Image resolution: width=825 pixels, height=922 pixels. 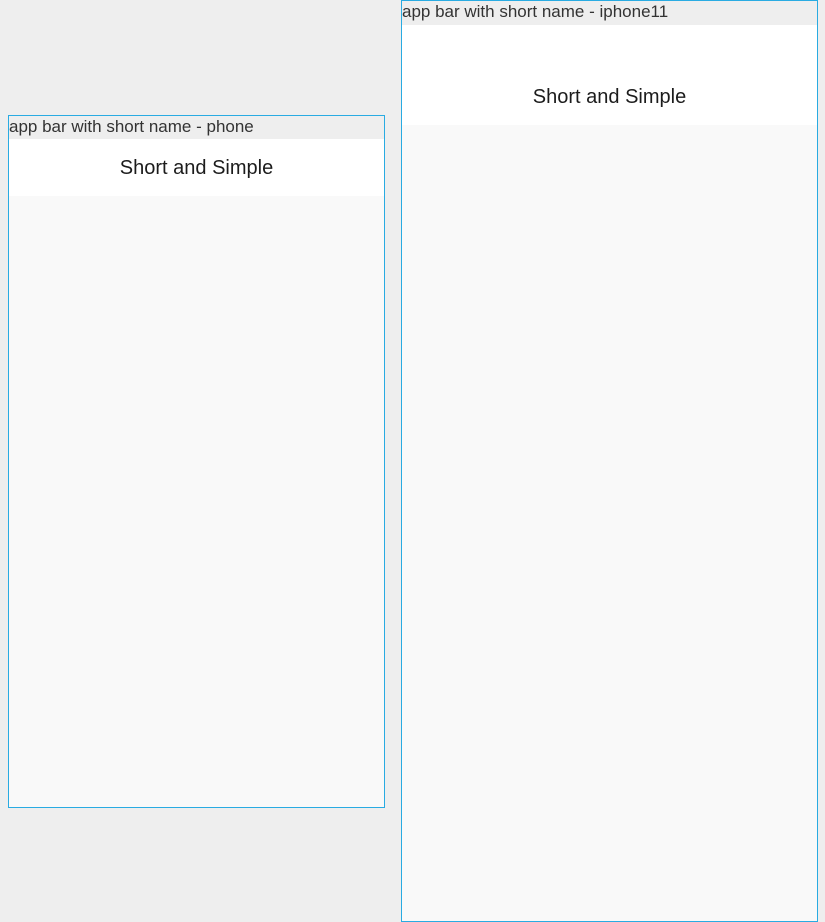 I want to click on app-bar-phone: Short and Simple, so click(x=196, y=167).